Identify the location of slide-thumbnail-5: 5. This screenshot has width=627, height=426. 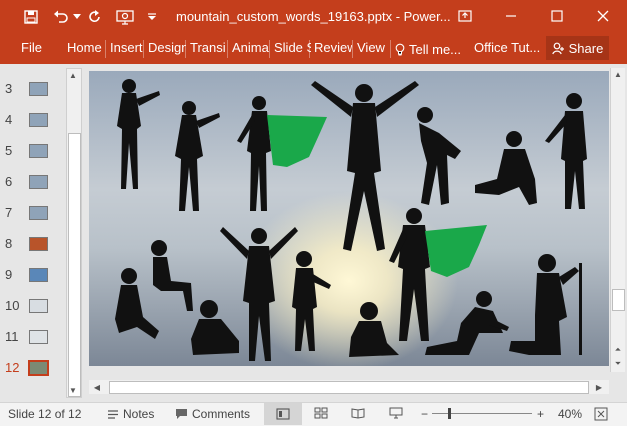
(33, 151).